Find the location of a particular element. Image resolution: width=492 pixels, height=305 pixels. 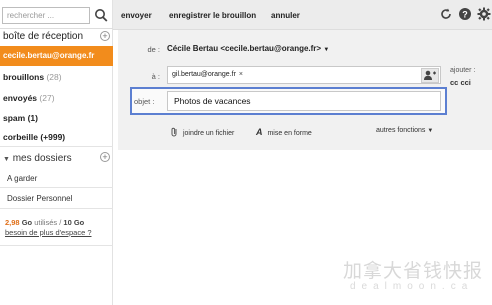

inbox-label: boîte de réception is located at coordinates (43, 36).